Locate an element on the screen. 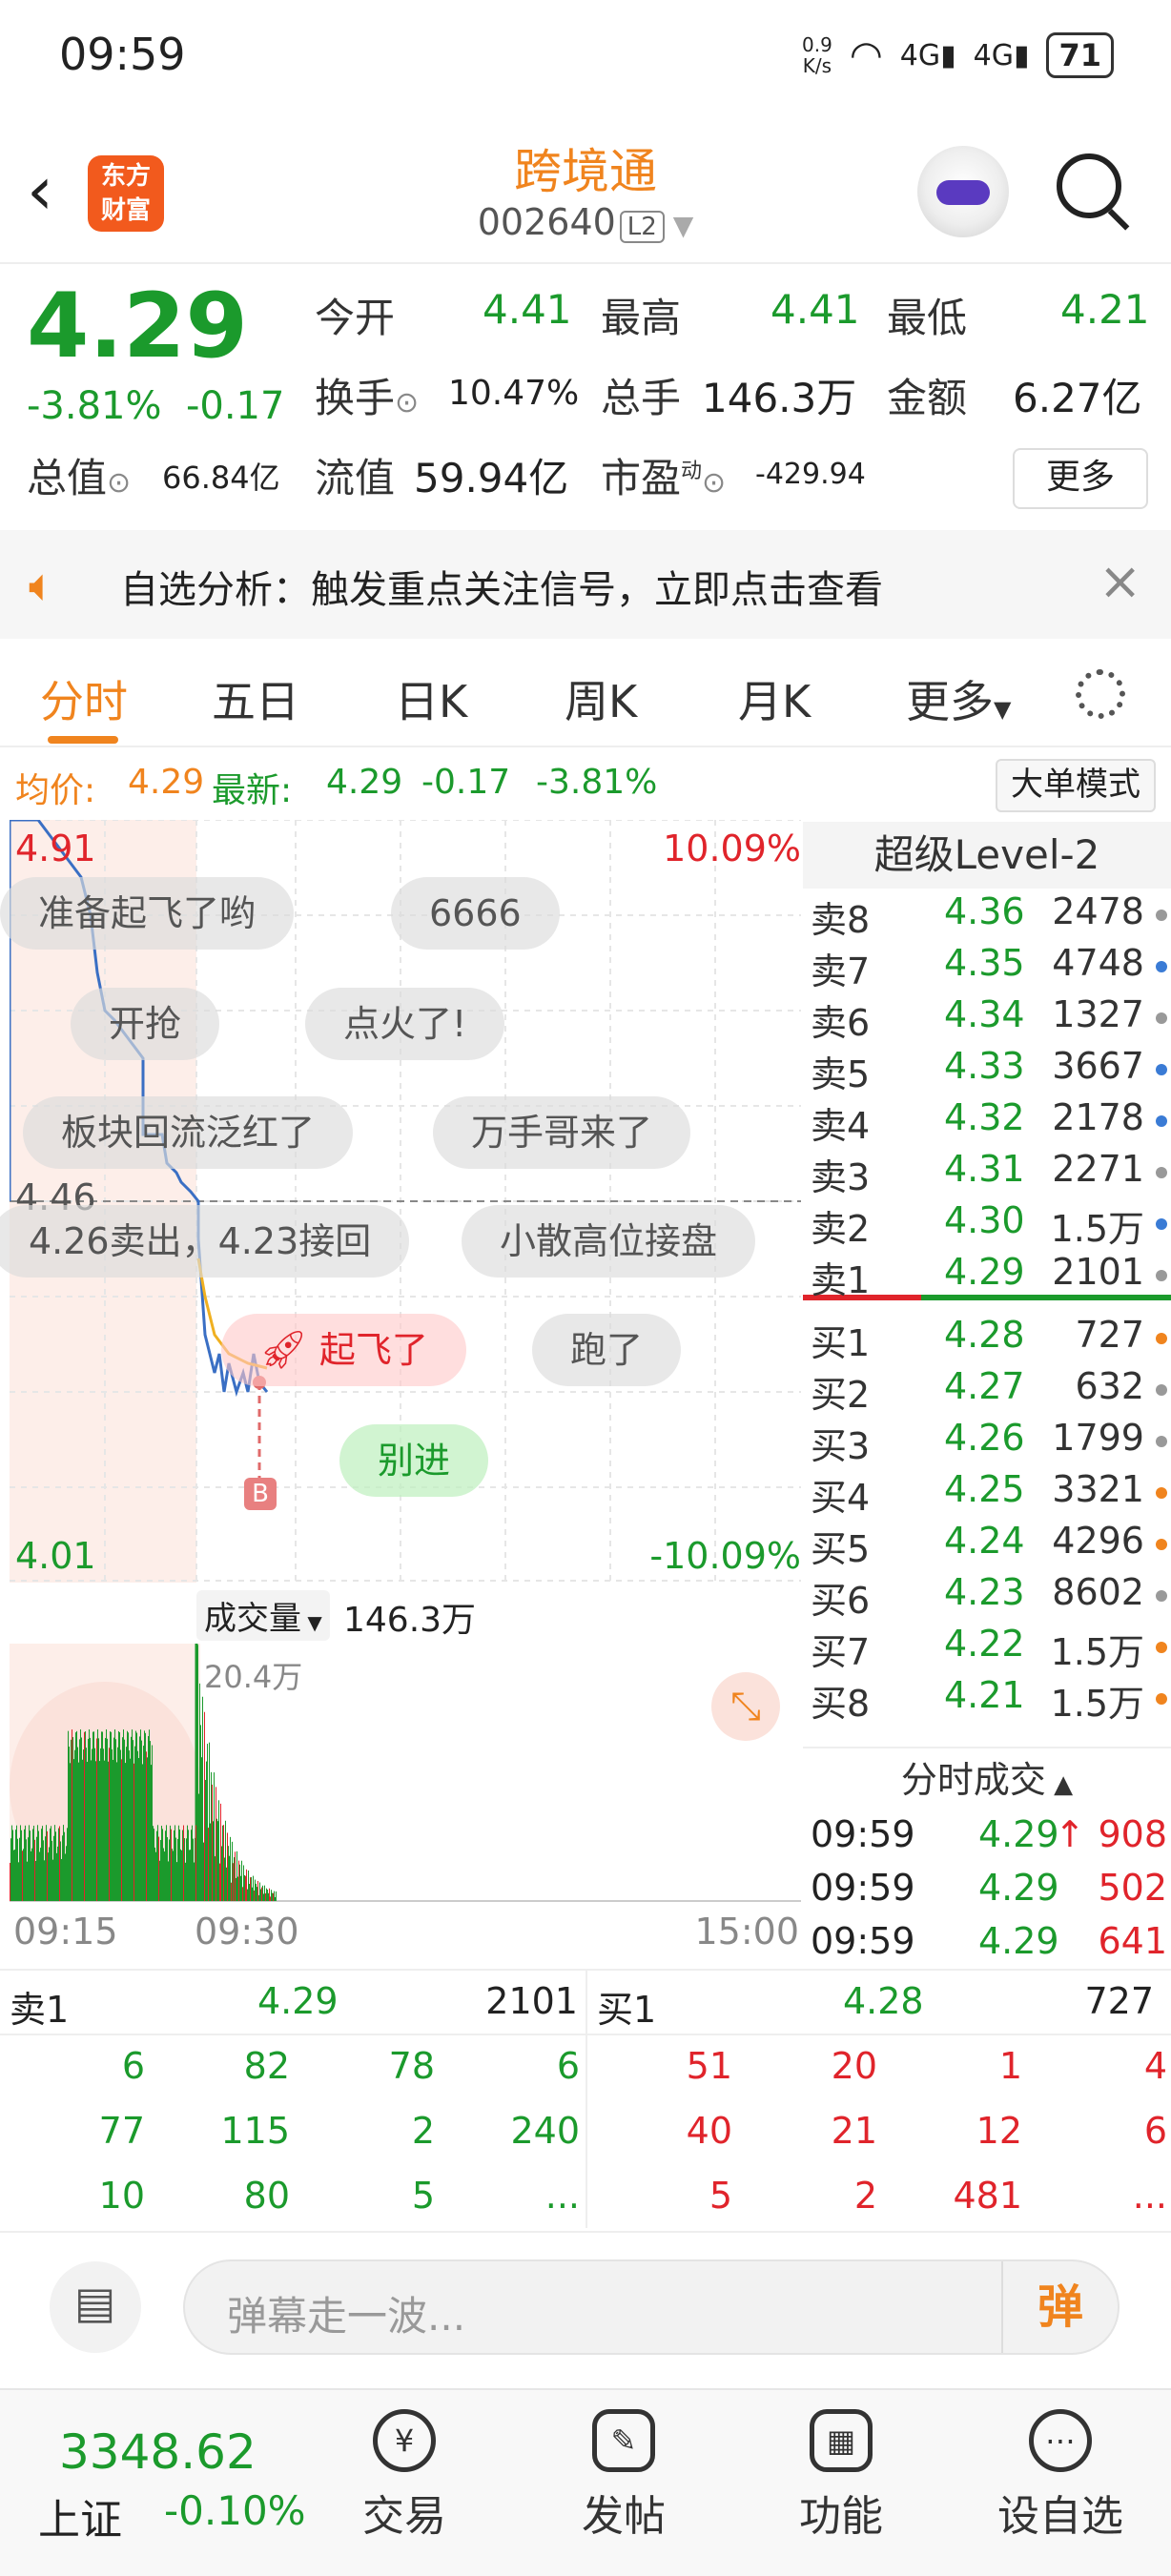  pe-label: 市盈动⊙ is located at coordinates (664, 478).